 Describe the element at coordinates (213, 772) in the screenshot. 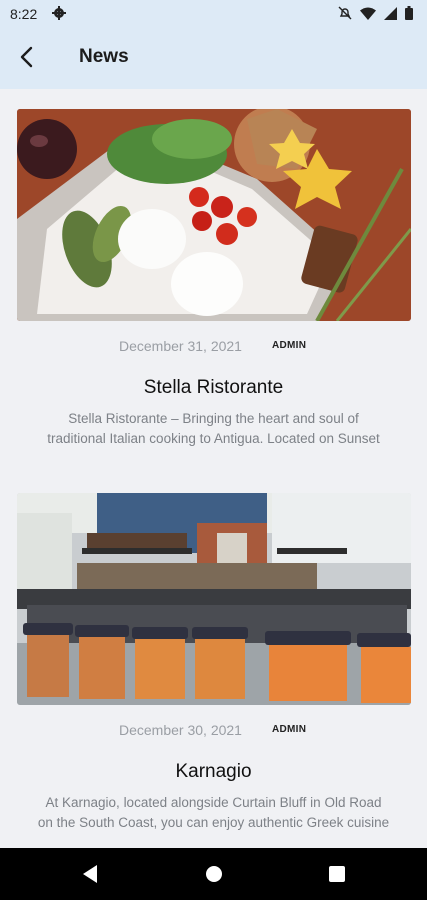

I see `post-title: Karnagio` at that location.